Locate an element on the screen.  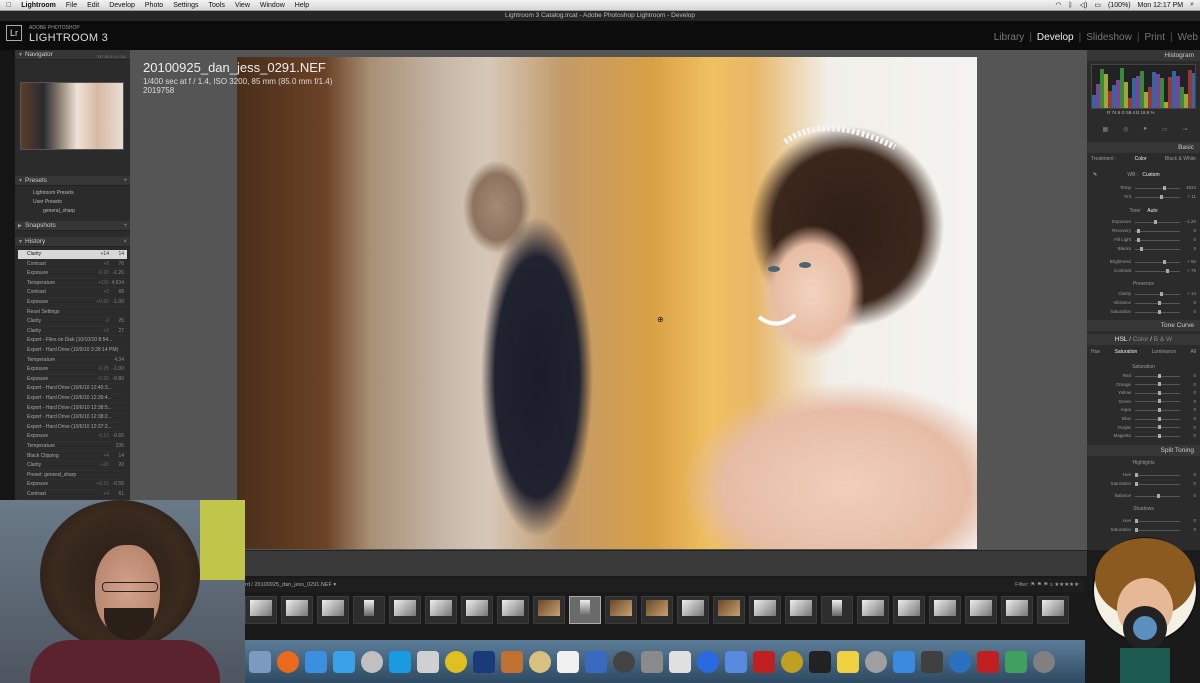
migration-icon is located at coordinates (1016, 661).